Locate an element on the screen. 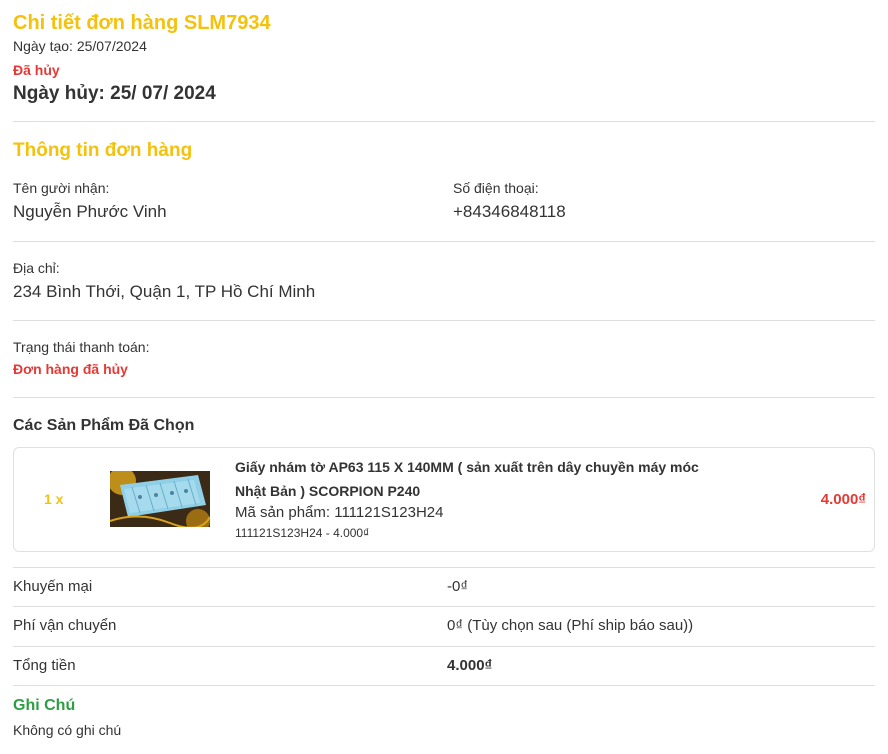 This screenshot has height=754, width=888. section-title-products: Các Sản Phẩm Đã Chọn is located at coordinates (104, 425).